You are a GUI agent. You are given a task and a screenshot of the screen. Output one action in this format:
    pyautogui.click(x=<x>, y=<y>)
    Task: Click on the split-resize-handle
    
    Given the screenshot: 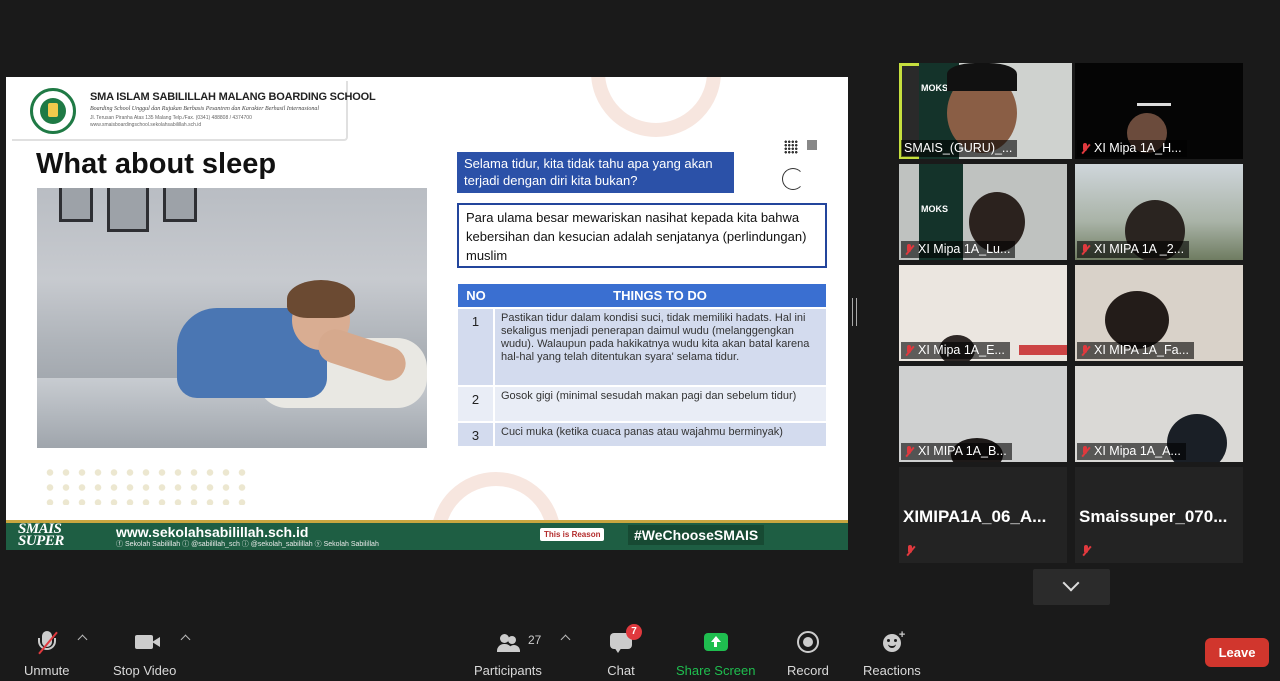 What is the action you would take?
    pyautogui.click(x=854, y=312)
    